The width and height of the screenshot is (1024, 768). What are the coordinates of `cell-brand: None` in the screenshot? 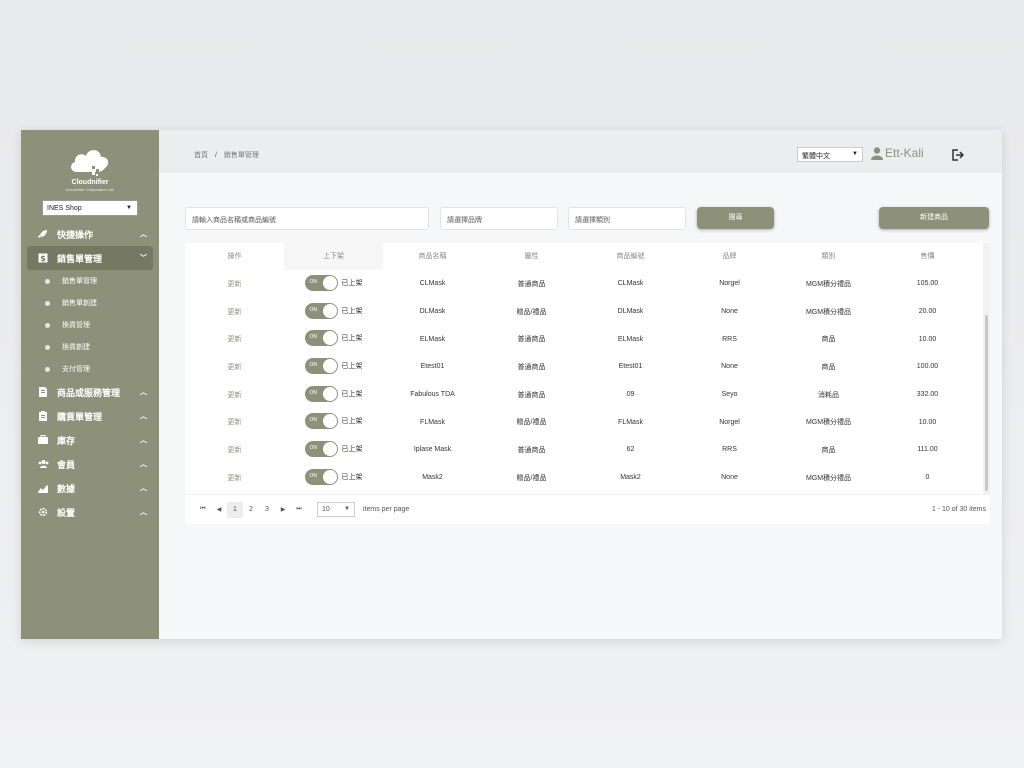 It's located at (729, 367).